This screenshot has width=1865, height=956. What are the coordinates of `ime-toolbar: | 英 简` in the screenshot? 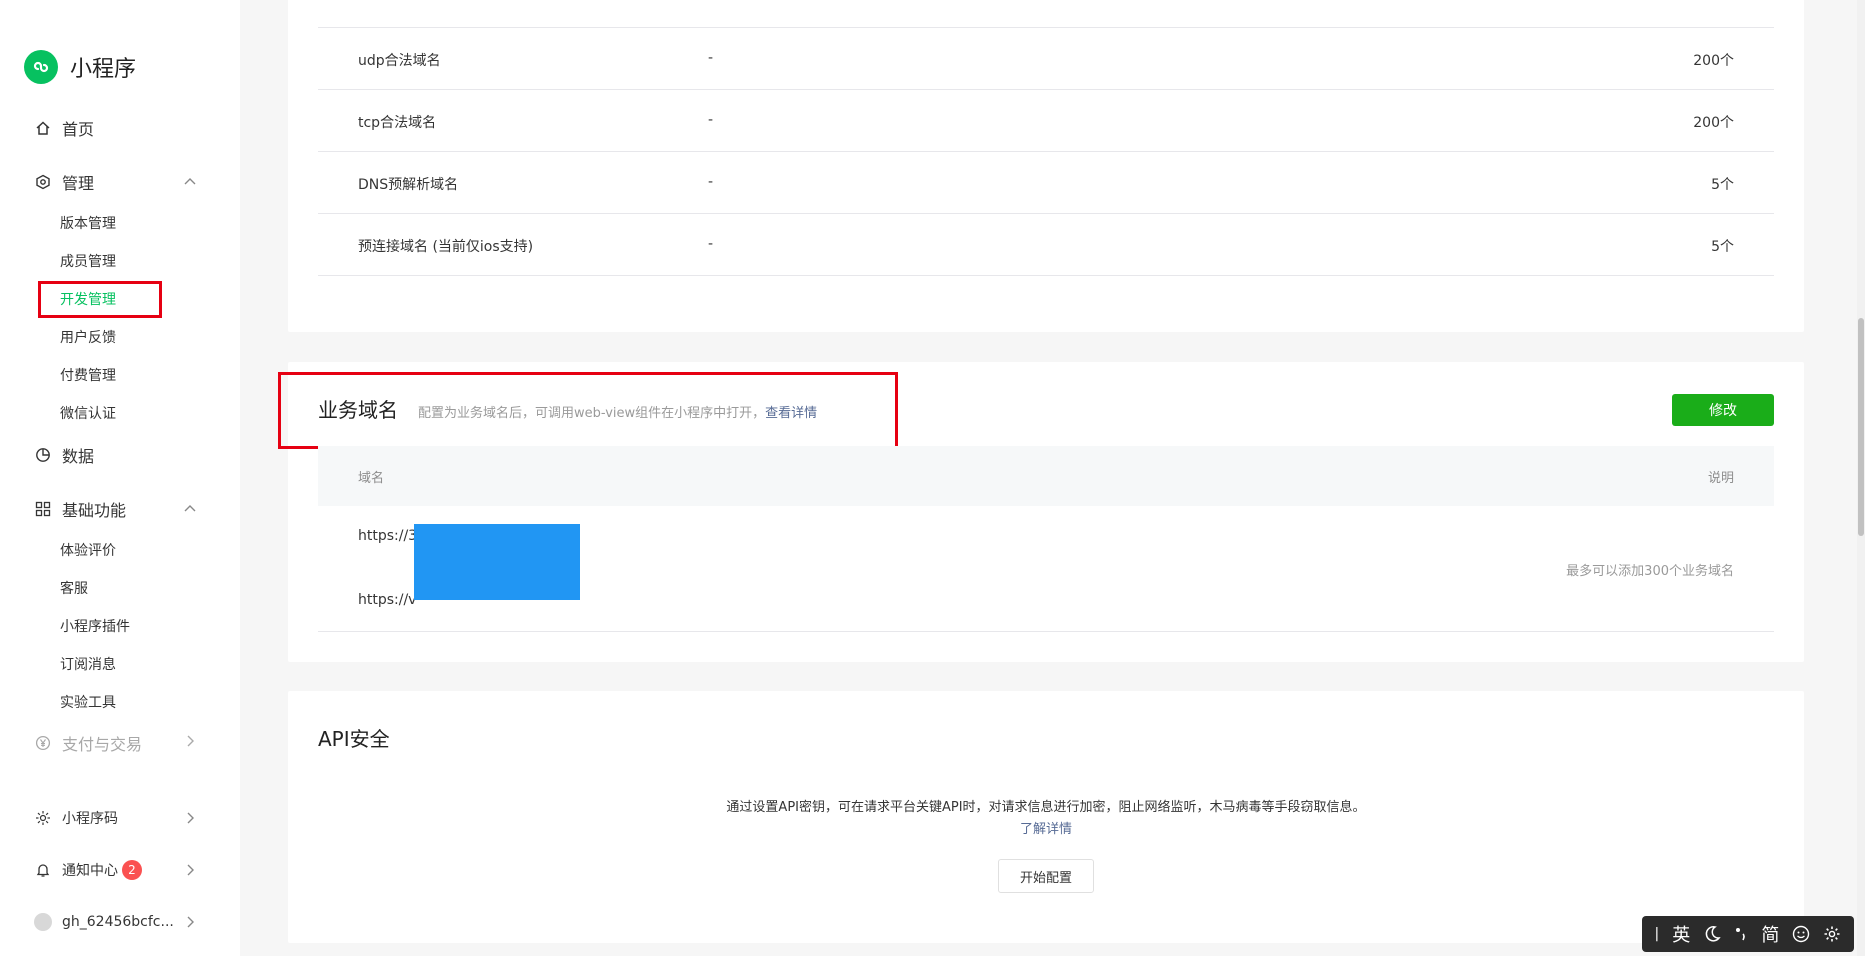 It's located at (1748, 934).